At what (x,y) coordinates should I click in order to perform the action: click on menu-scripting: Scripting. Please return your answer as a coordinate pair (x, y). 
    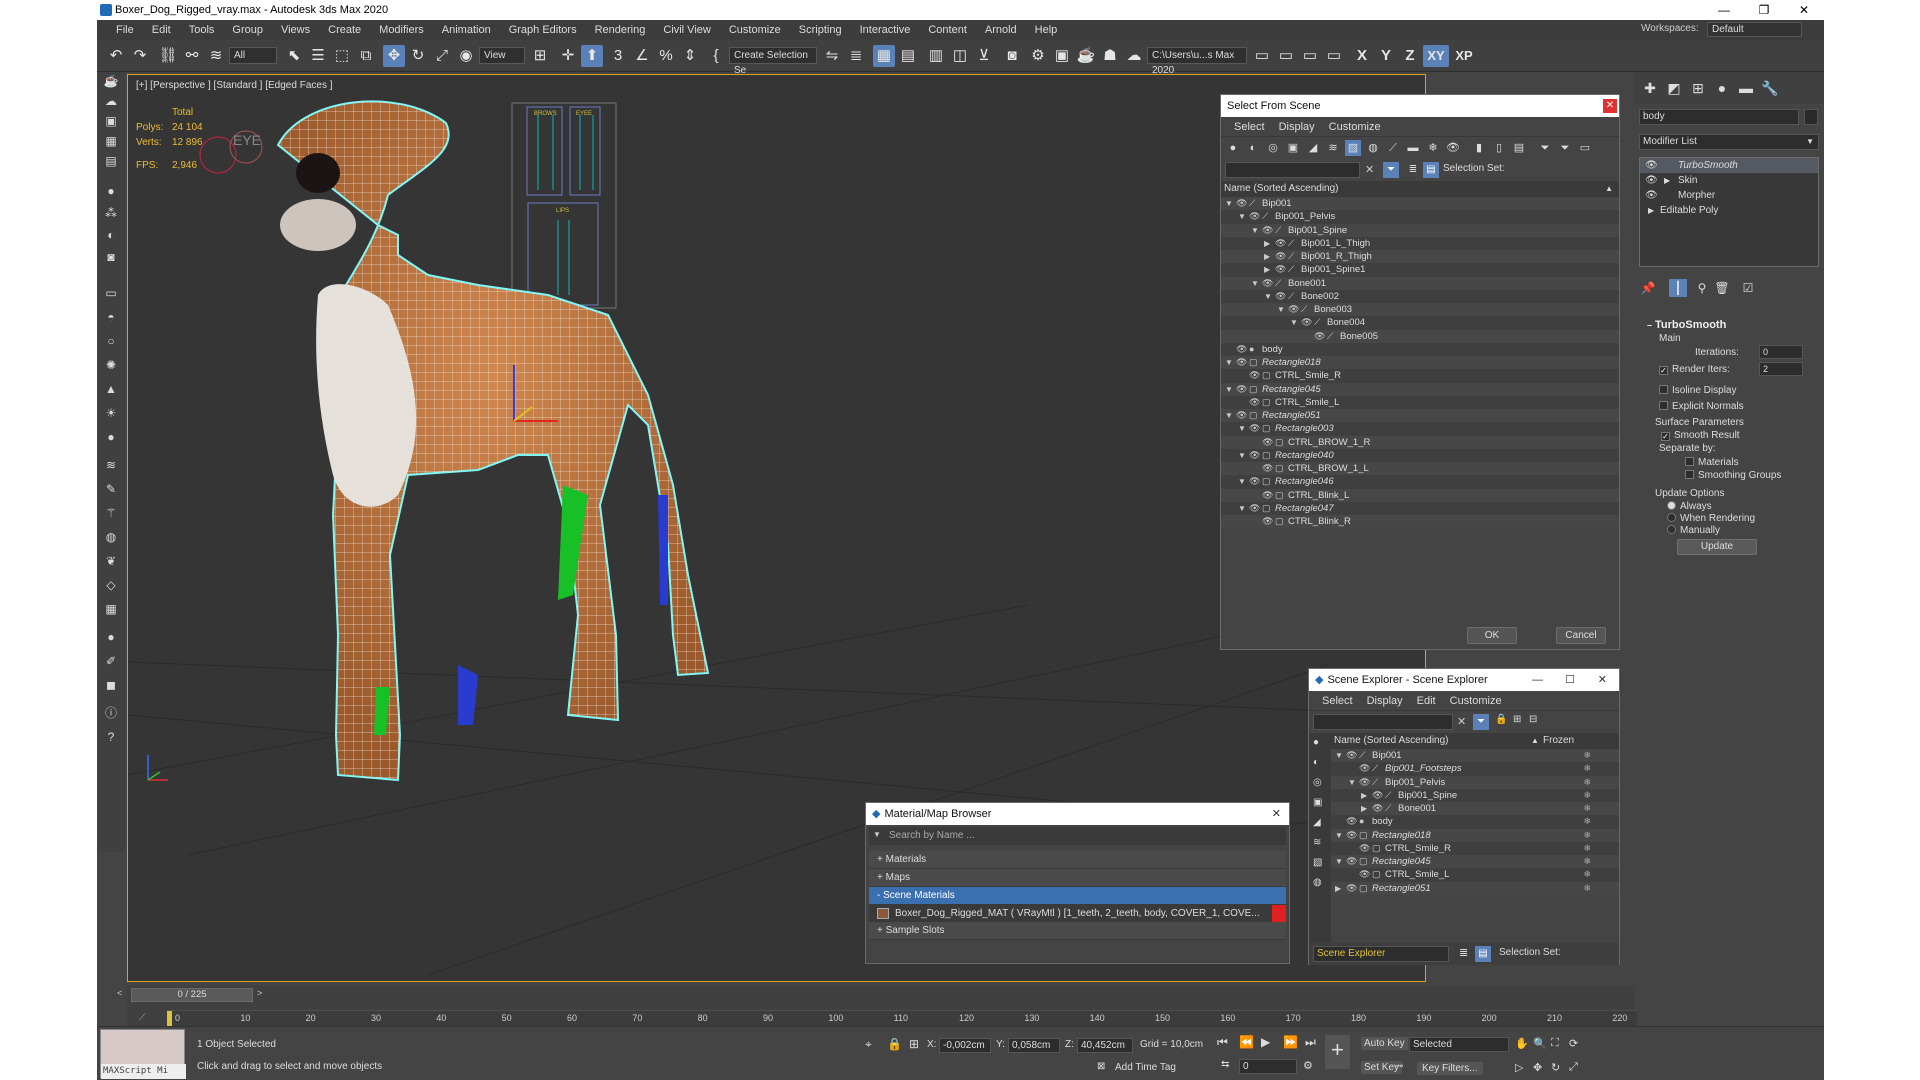
    Looking at the image, I should click on (820, 30).